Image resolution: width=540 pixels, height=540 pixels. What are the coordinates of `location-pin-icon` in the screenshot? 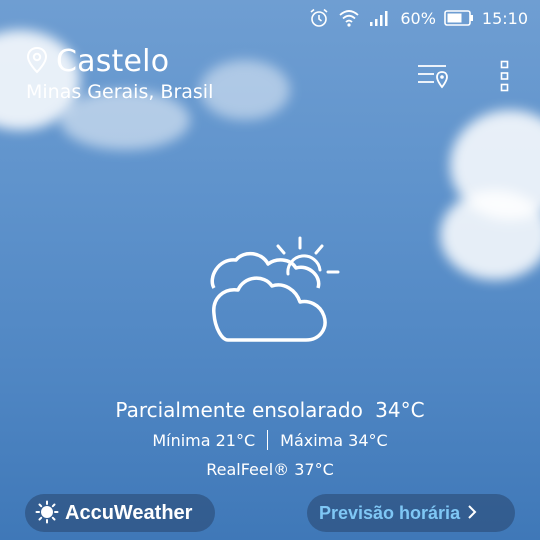 It's located at (37, 62).